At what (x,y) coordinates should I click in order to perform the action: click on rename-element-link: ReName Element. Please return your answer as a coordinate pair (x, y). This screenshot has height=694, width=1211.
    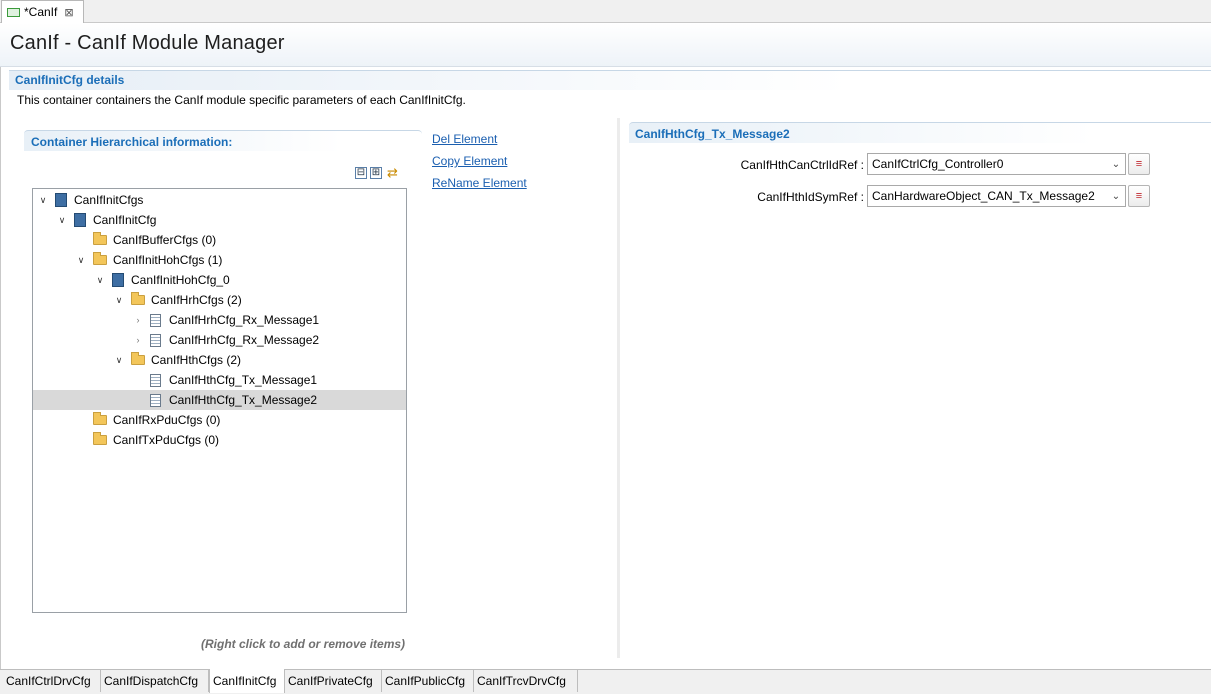
    Looking at the image, I should click on (479, 183).